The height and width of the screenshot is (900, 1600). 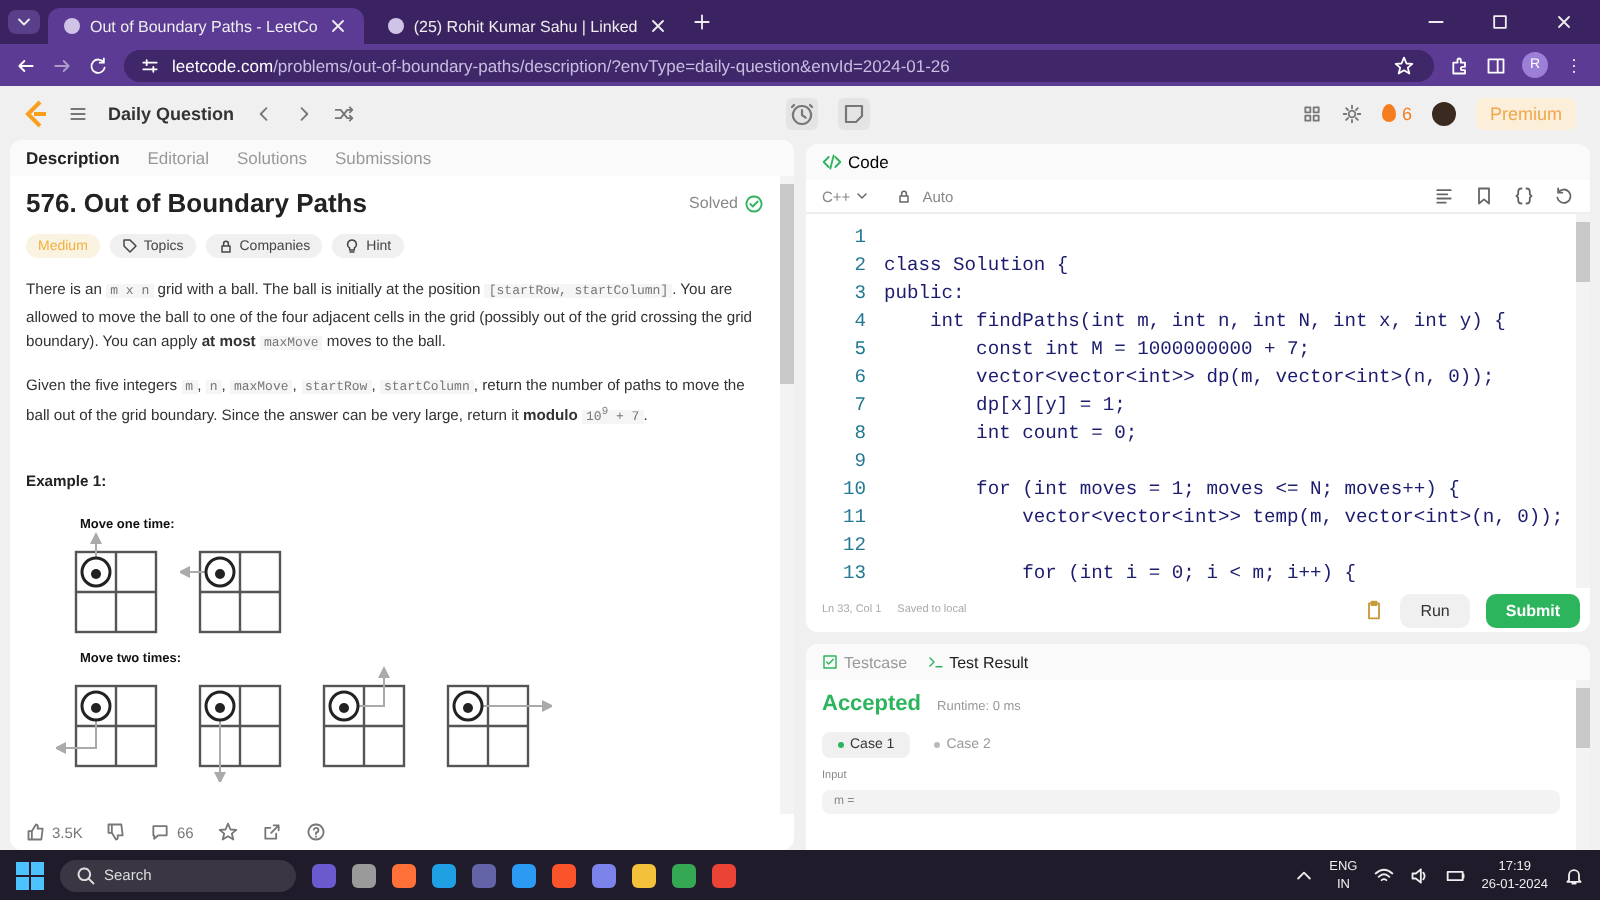 What do you see at coordinates (1374, 610) in the screenshot?
I see `clipboard-icon` at bounding box center [1374, 610].